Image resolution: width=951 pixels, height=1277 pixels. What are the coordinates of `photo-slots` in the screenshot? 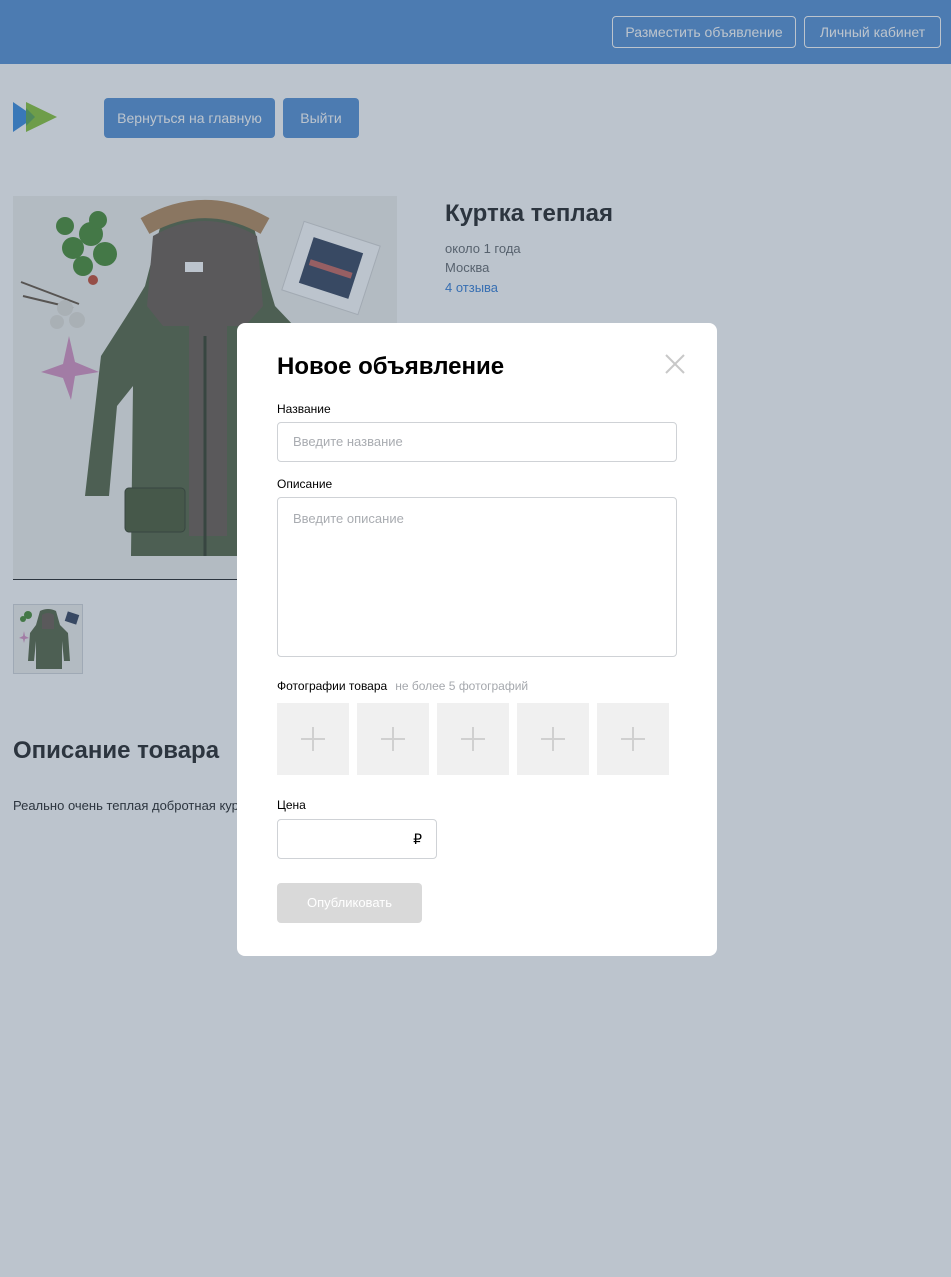 It's located at (477, 739).